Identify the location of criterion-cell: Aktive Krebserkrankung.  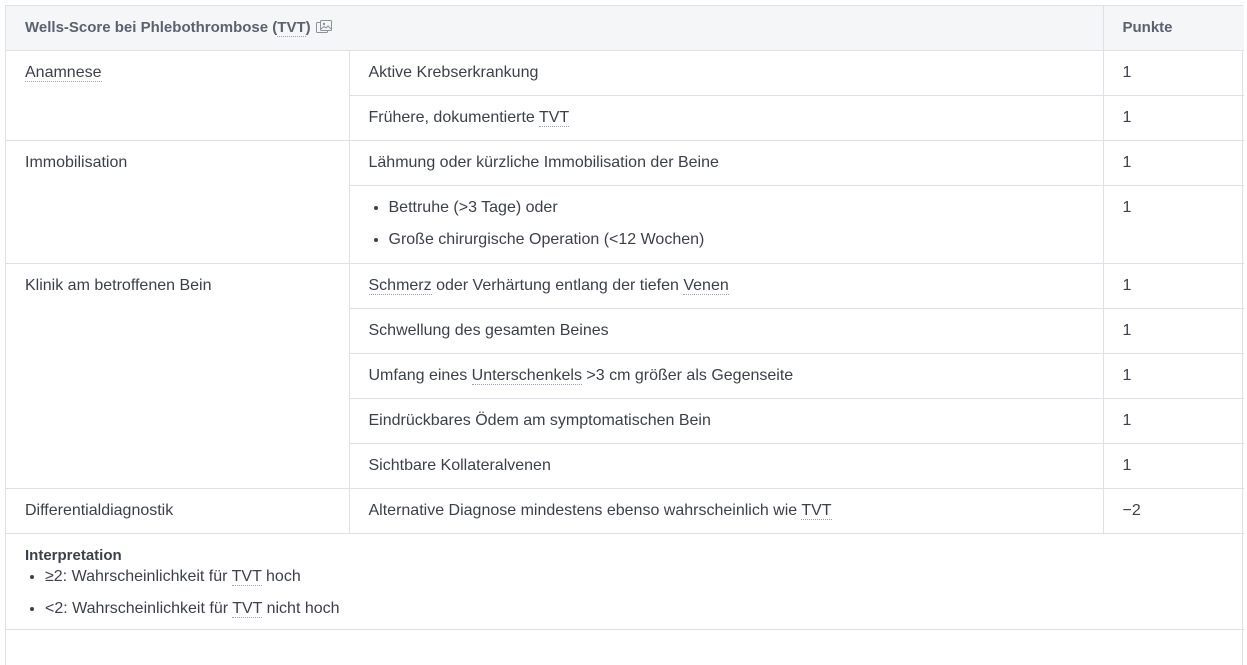
(725, 73).